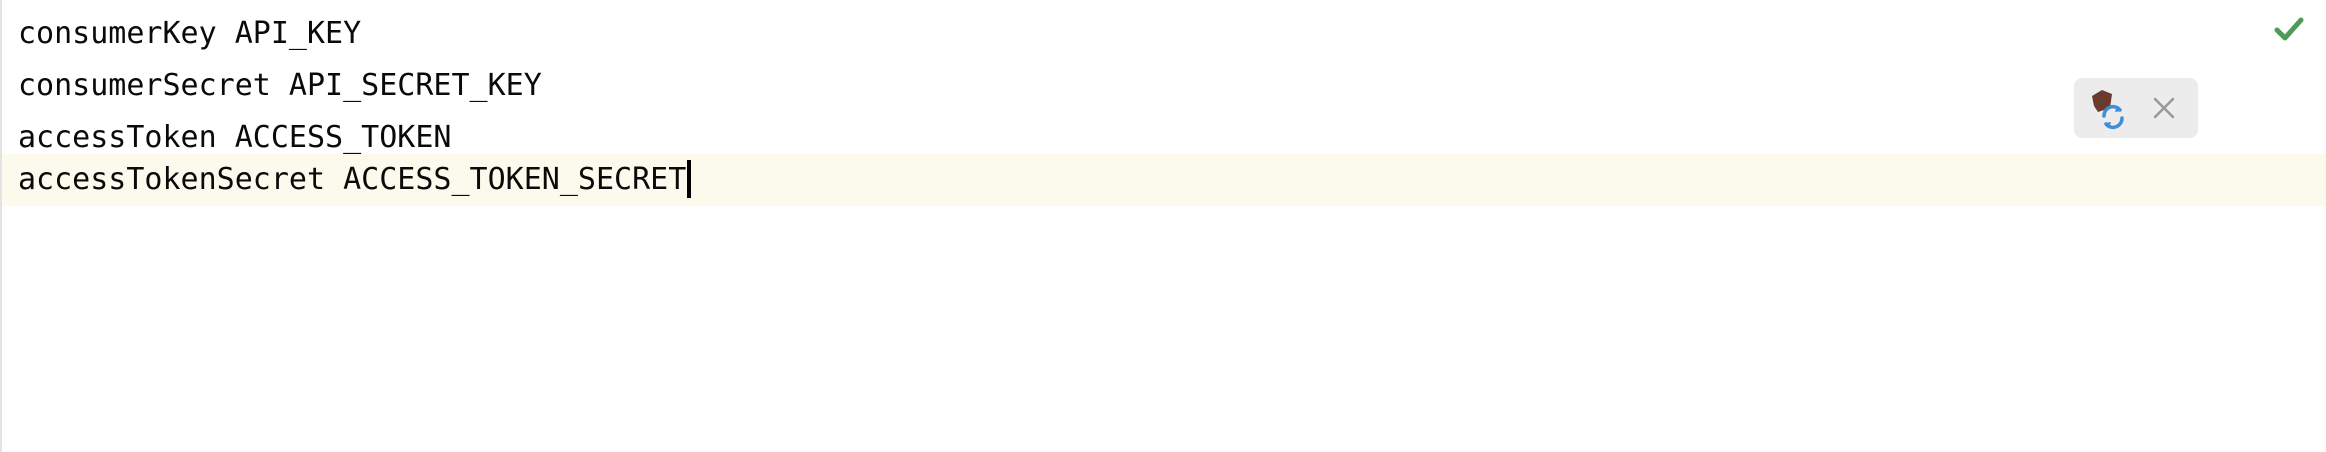  What do you see at coordinates (2110, 108) in the screenshot?
I see `load-gradle-changes-icon` at bounding box center [2110, 108].